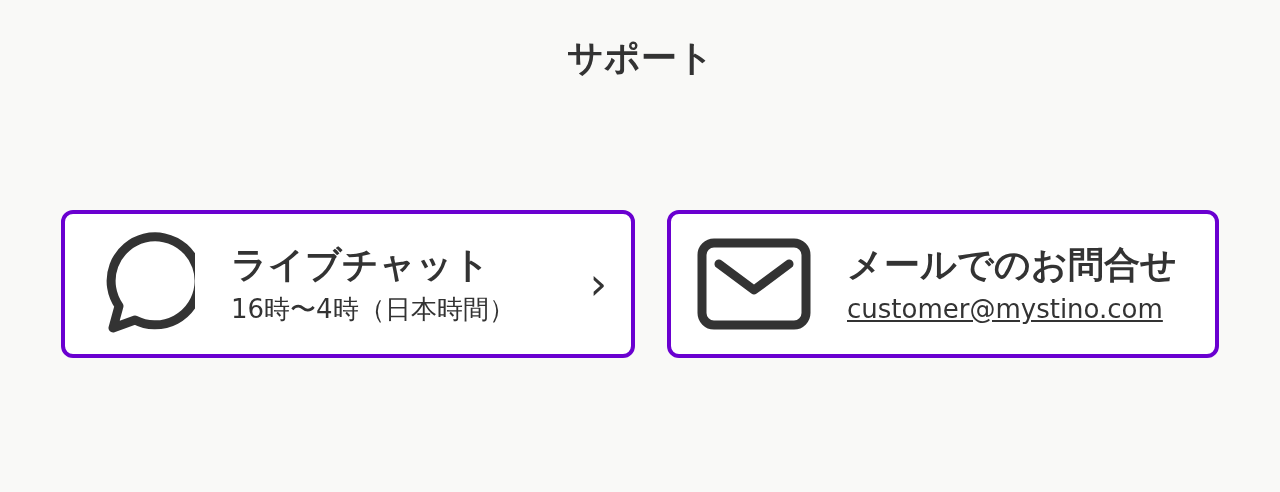 The image size is (1280, 492). I want to click on email-card: メールでのお問合せ customer@mystino.com, so click(943, 284).